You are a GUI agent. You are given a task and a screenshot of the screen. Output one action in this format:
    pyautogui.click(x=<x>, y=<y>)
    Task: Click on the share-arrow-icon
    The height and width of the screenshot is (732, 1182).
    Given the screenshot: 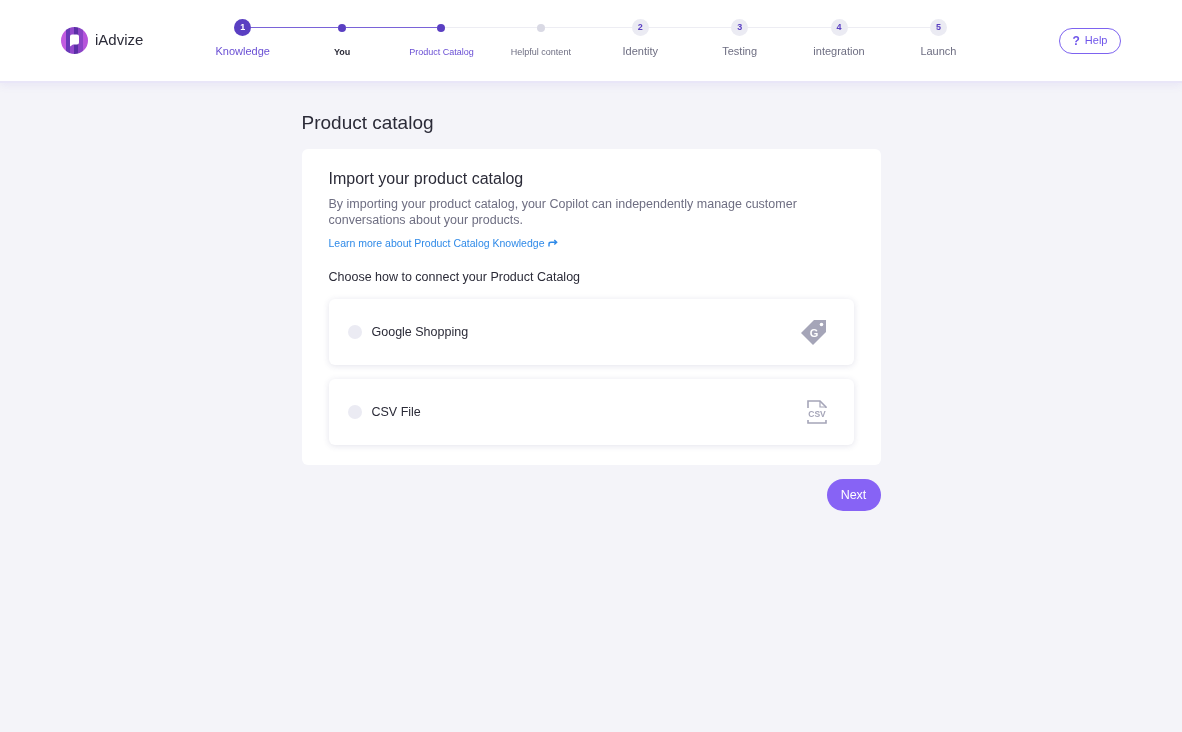 What is the action you would take?
    pyautogui.click(x=553, y=243)
    